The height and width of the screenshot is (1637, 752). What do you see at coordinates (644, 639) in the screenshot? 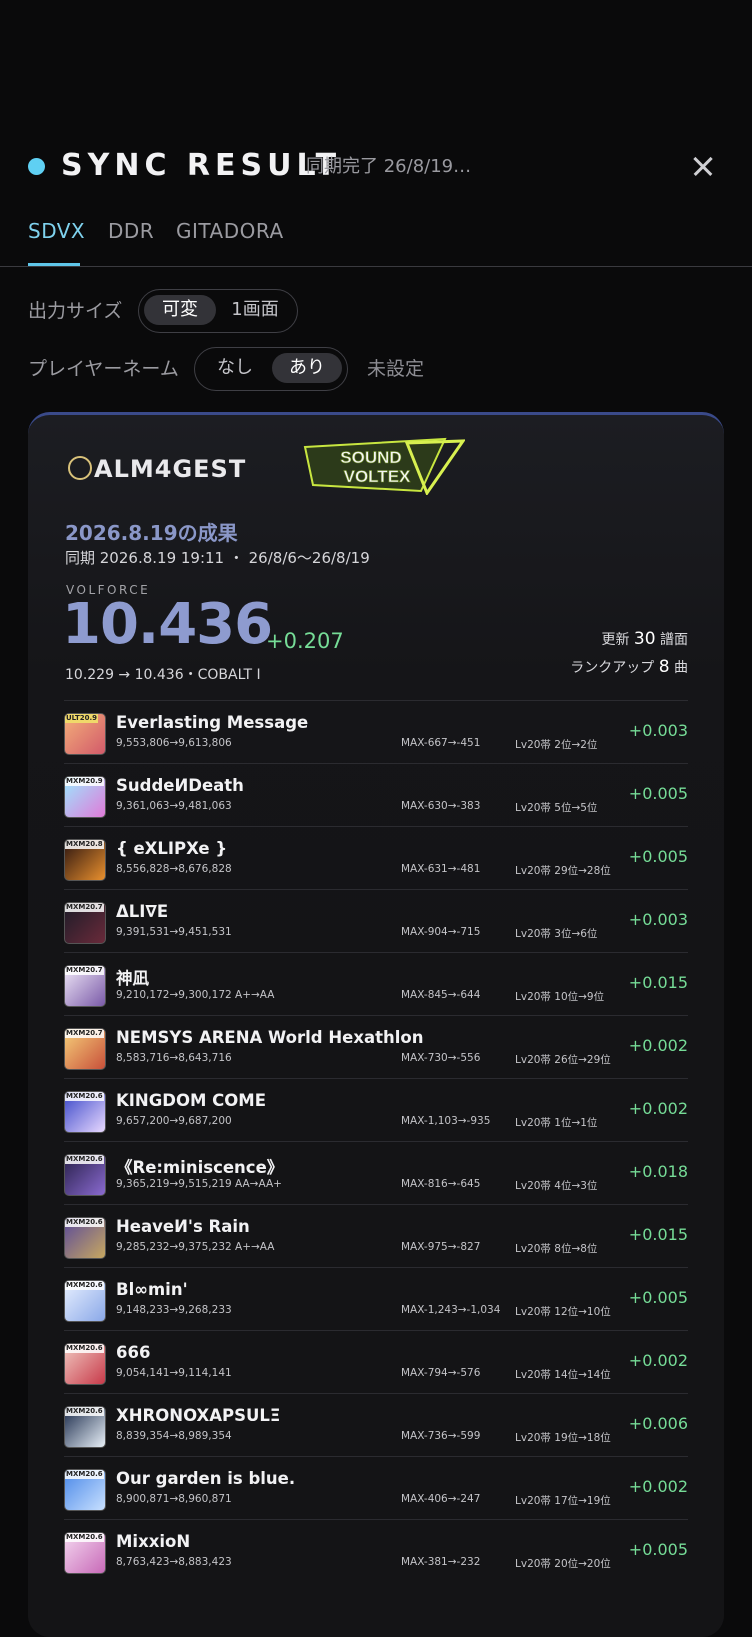
I see `updates-count: 30` at bounding box center [644, 639].